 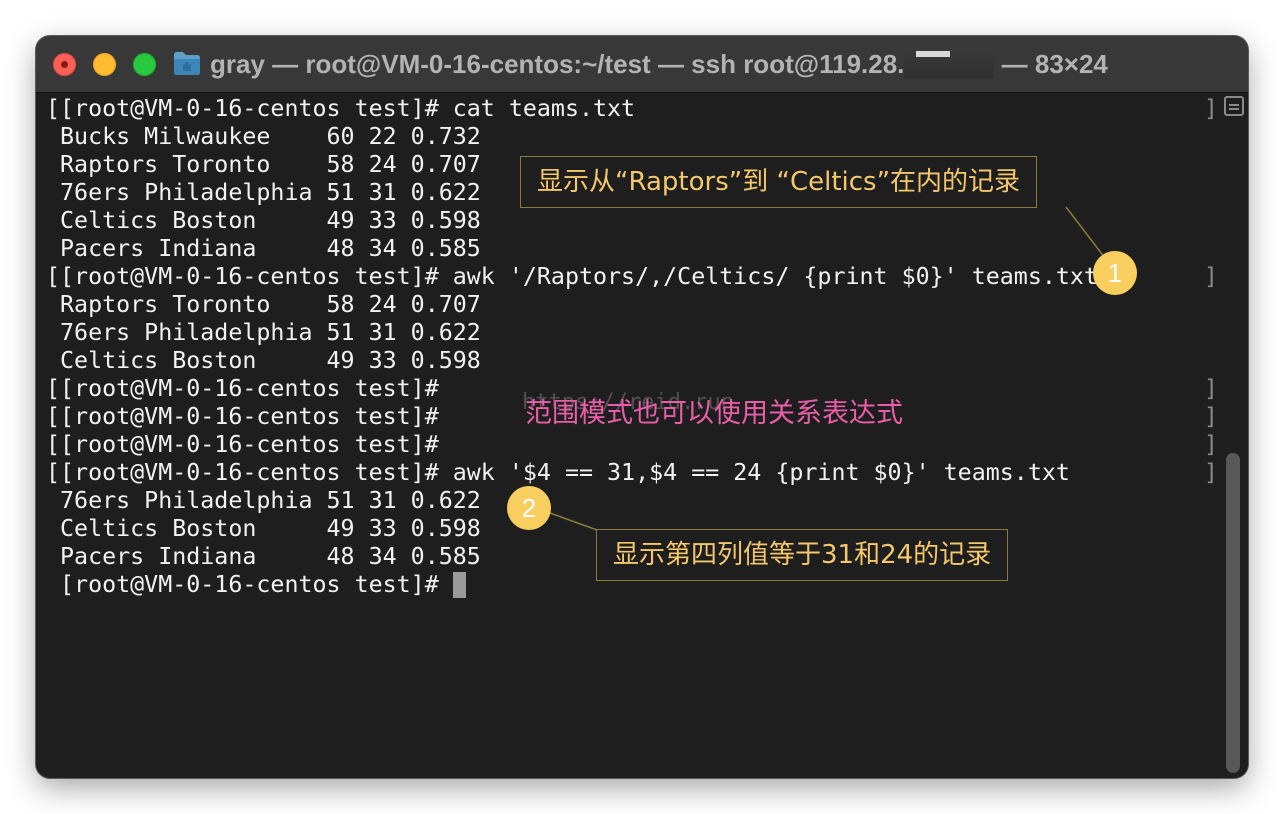 I want to click on annotation-callout-2: 显示第四列值等于31和24的记录, so click(x=802, y=555).